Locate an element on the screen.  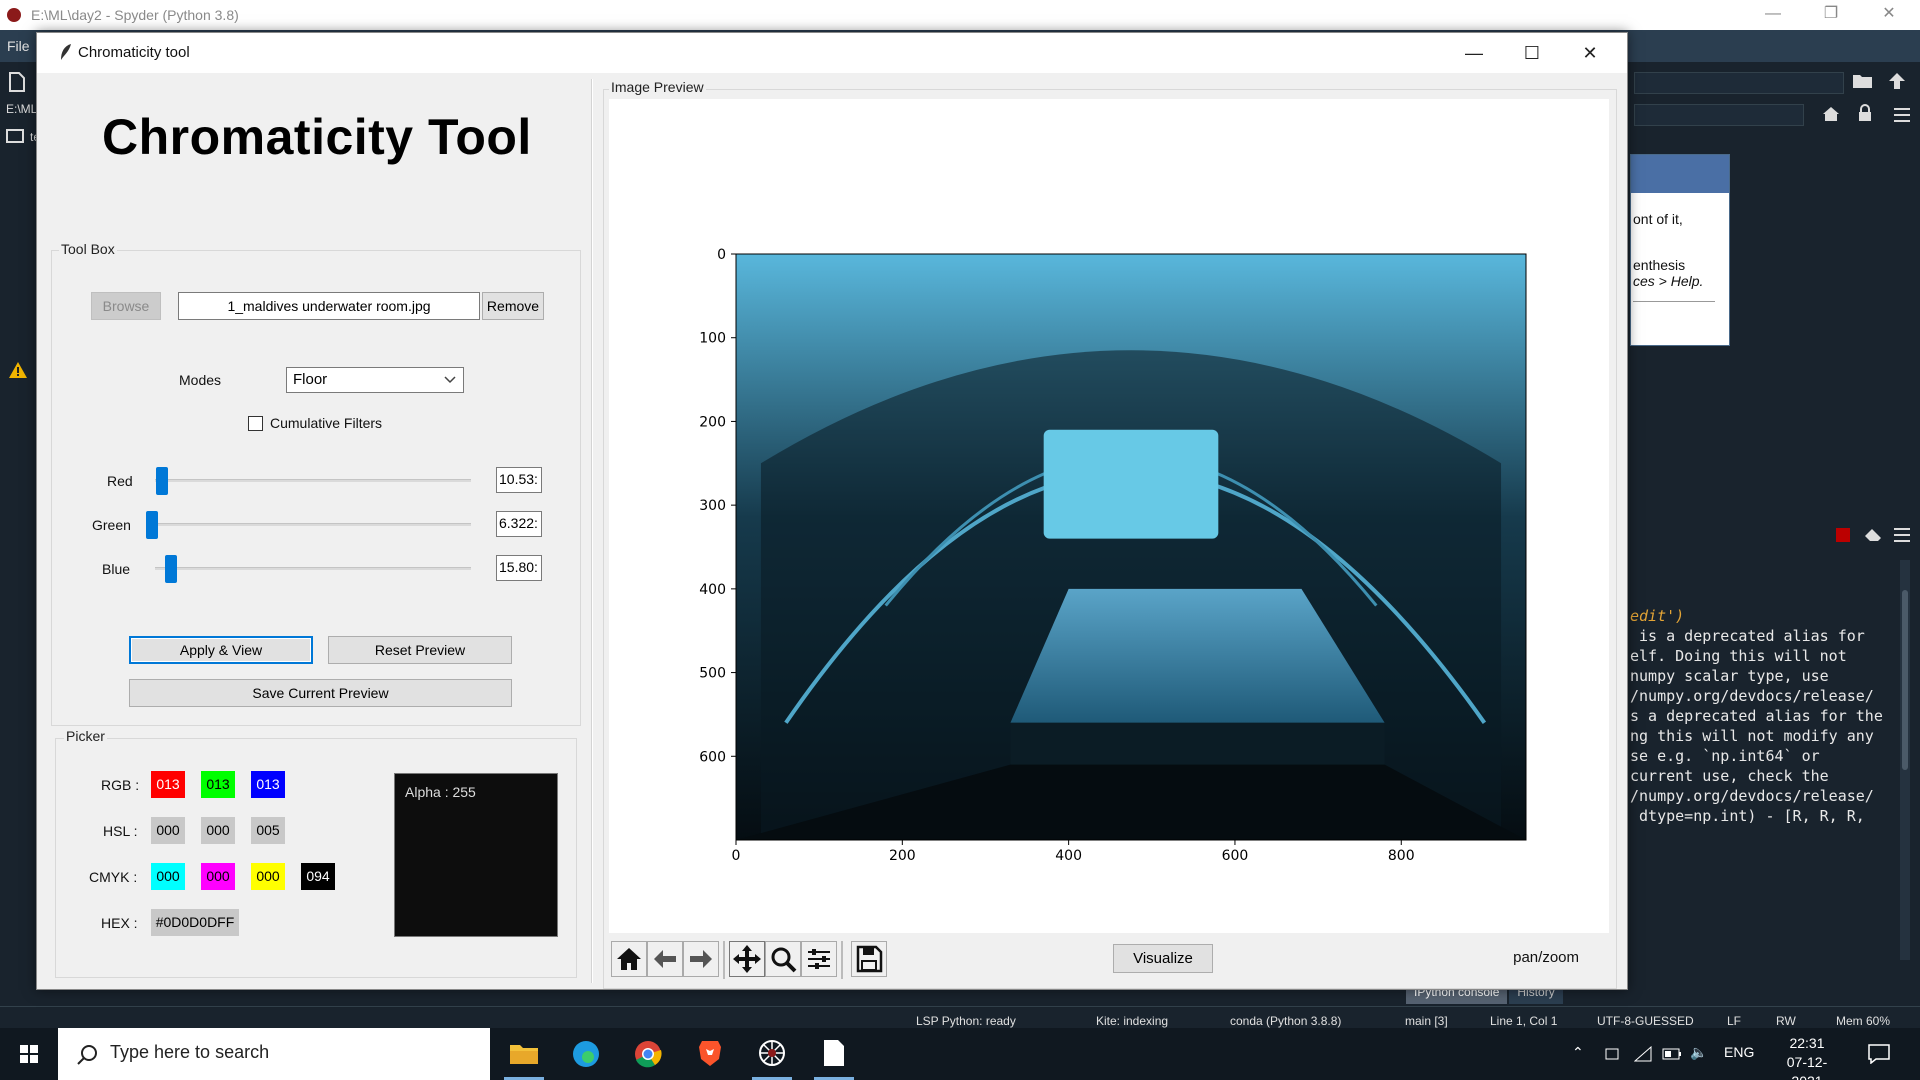
blue-value-field: 15.80: is located at coordinates (519, 568).